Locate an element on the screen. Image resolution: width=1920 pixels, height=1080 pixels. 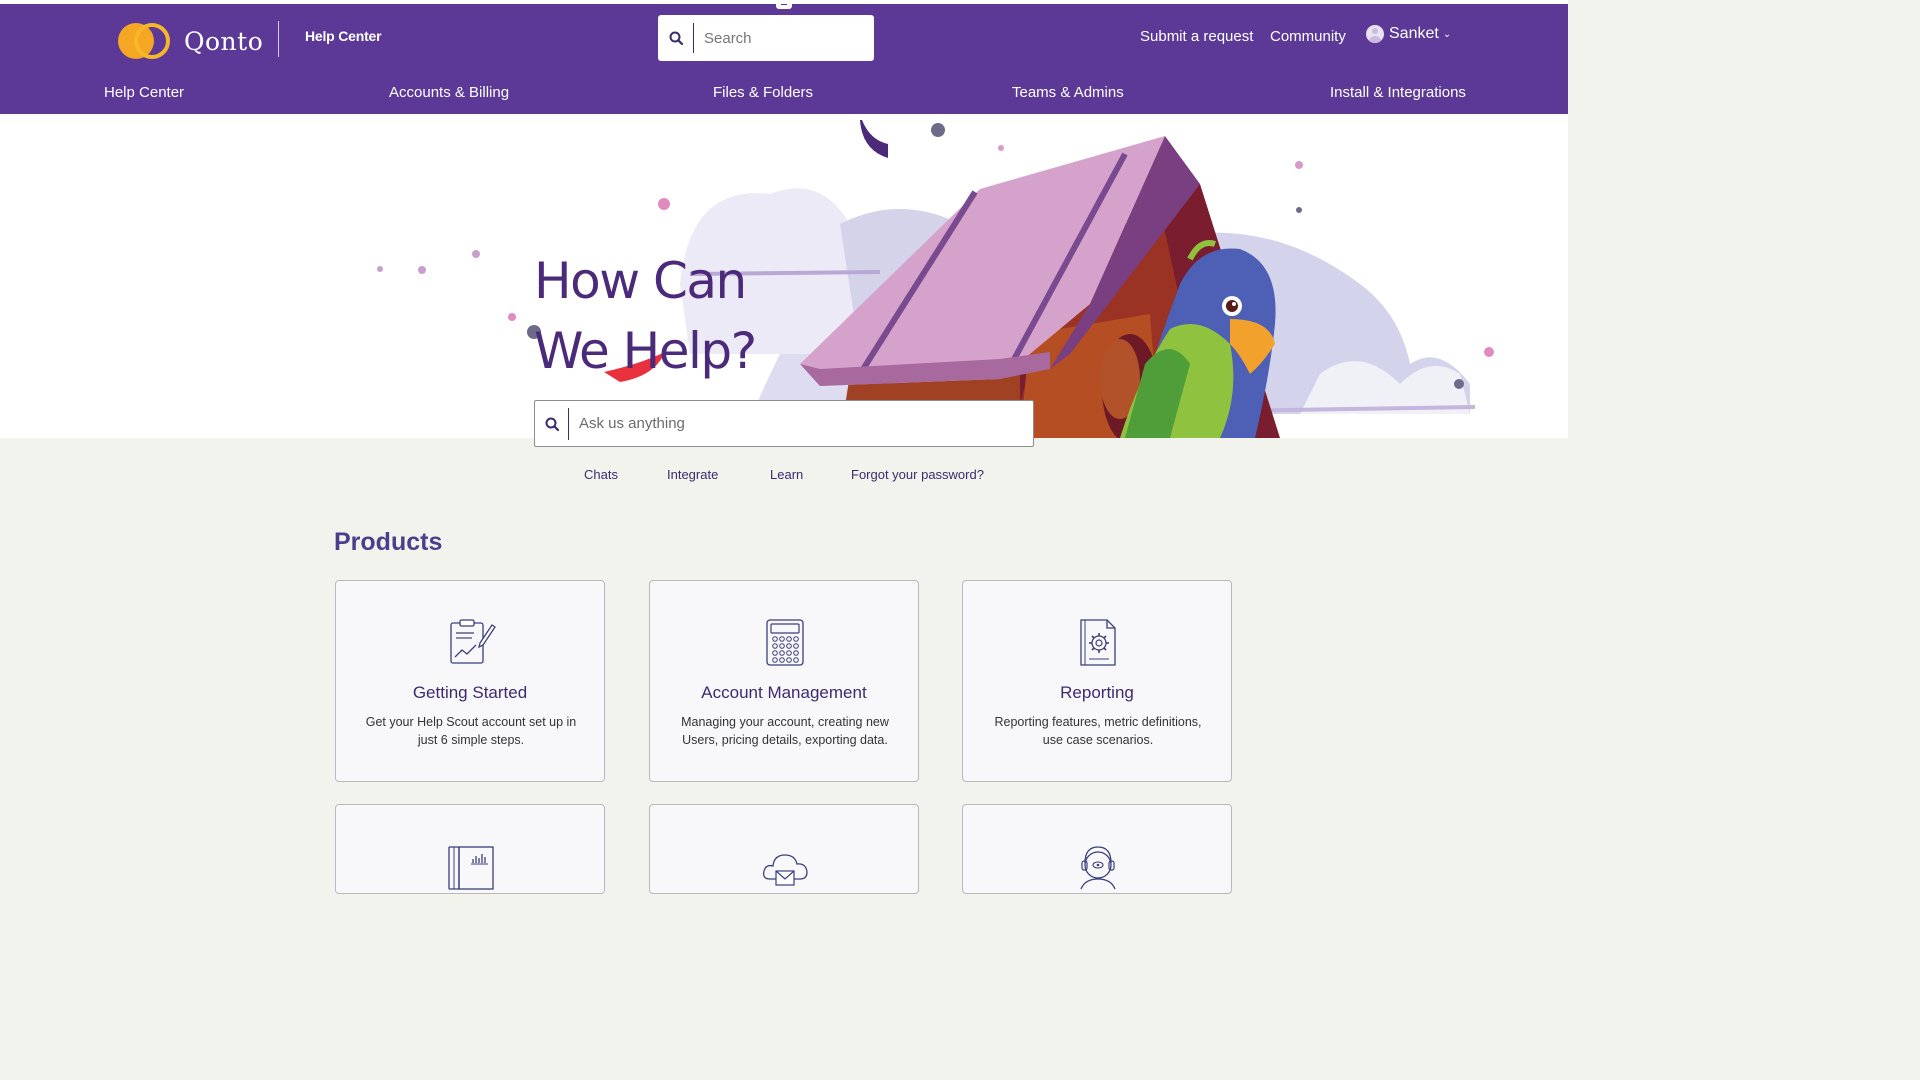
hero-title-line-1: How Can is located at coordinates (640, 281).